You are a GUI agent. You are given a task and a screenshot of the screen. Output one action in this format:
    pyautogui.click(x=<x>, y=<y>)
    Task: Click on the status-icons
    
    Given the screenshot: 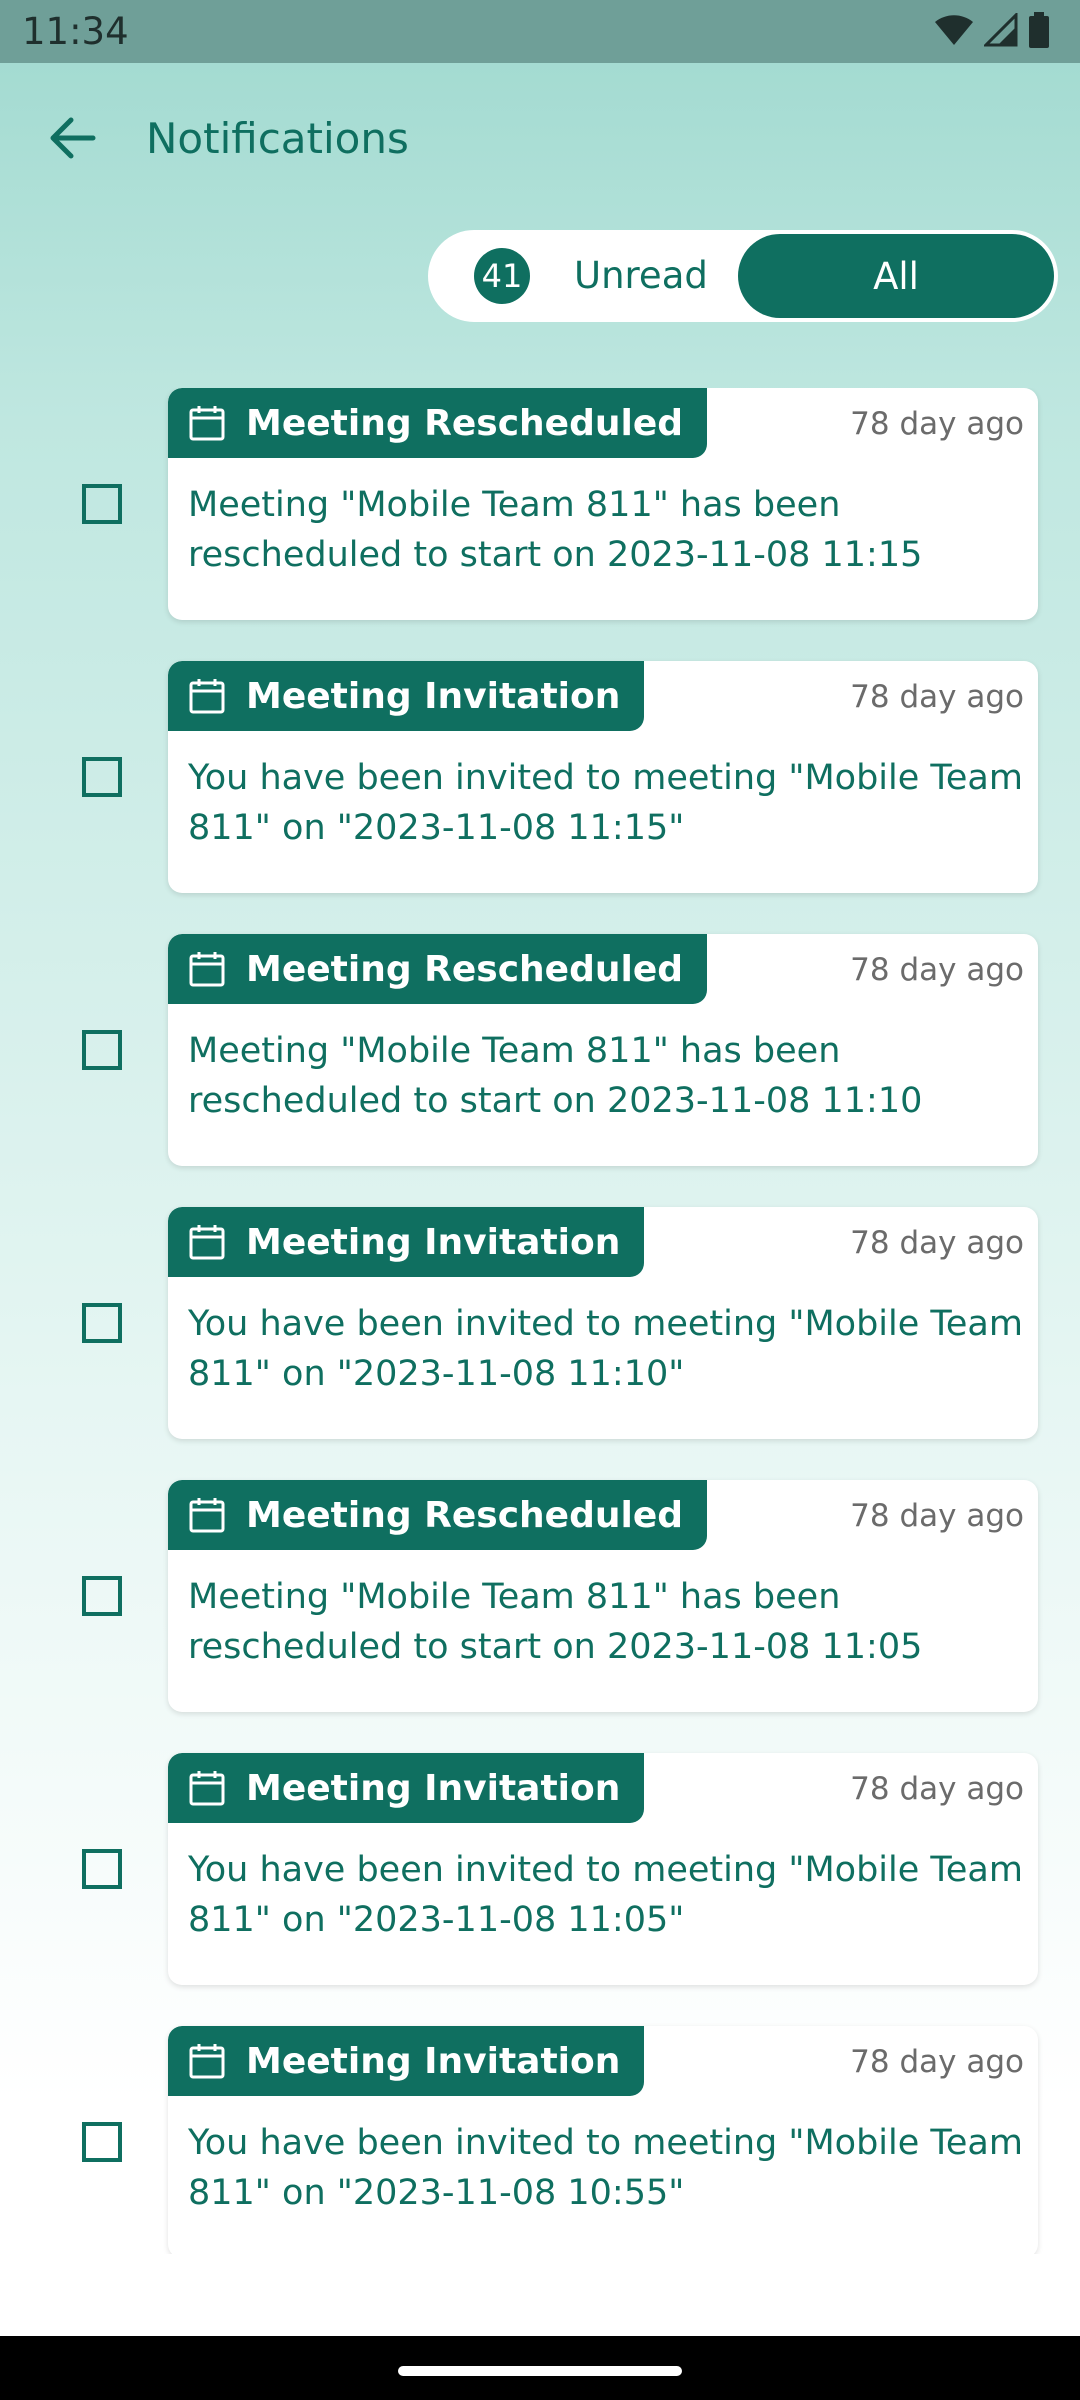 What is the action you would take?
    pyautogui.click(x=992, y=31)
    